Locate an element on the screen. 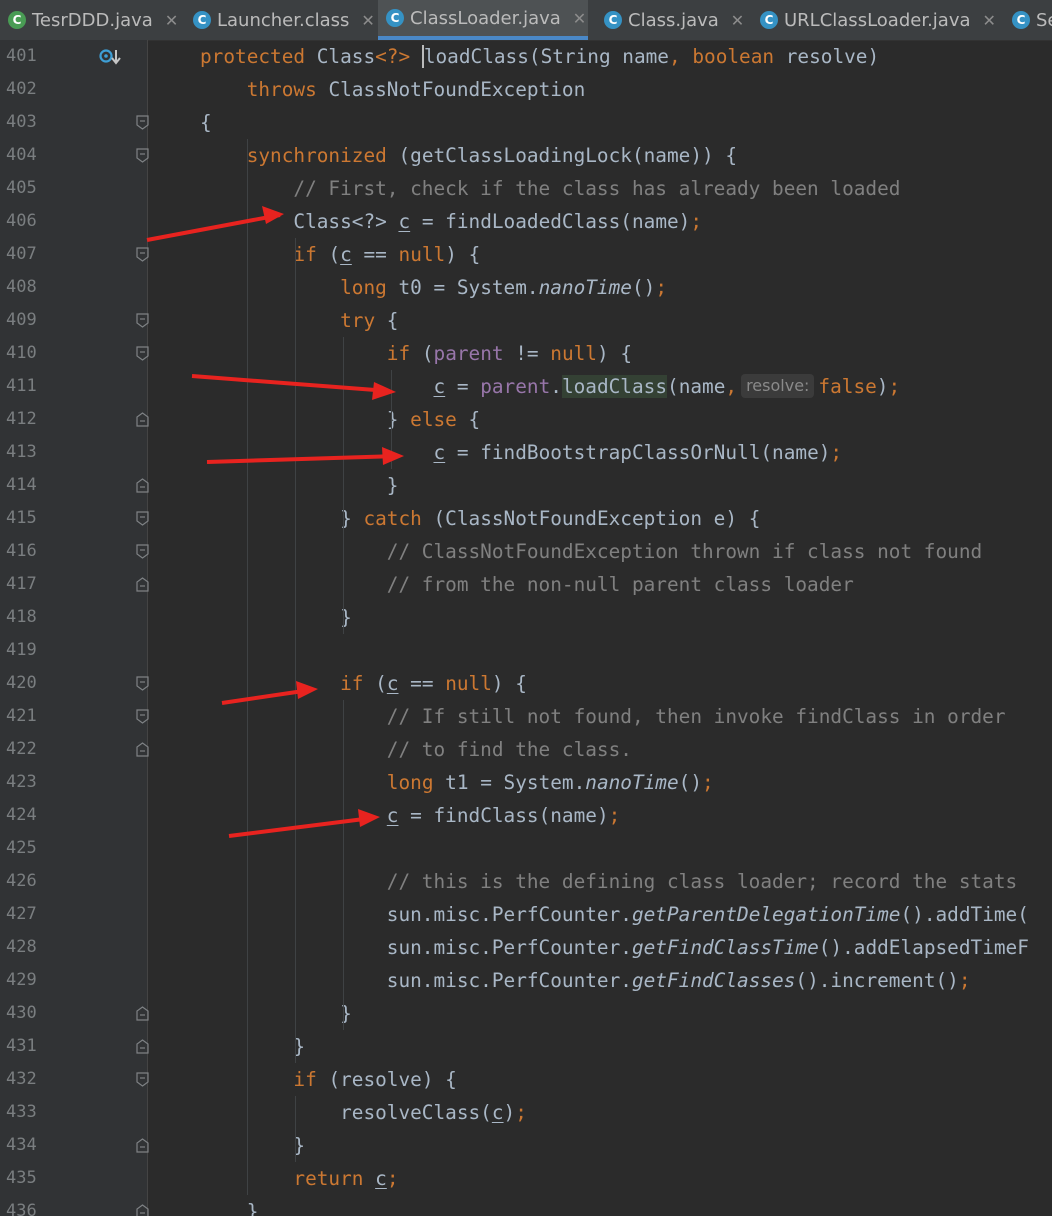 This screenshot has width=1052, height=1216. code-line: 407 if (c == null) { is located at coordinates (526, 254).